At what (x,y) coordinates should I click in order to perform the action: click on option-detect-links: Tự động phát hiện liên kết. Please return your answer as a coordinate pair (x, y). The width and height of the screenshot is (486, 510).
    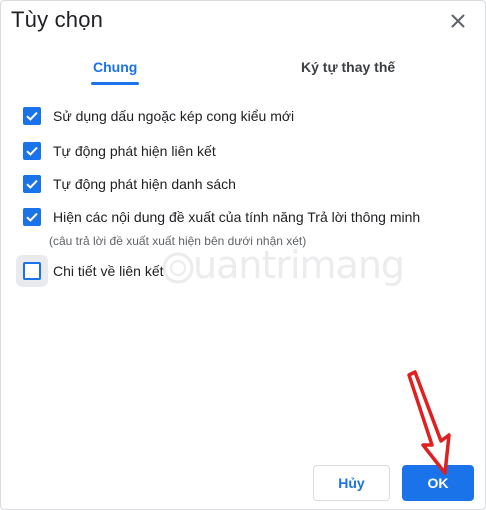
    Looking at the image, I should click on (119, 151).